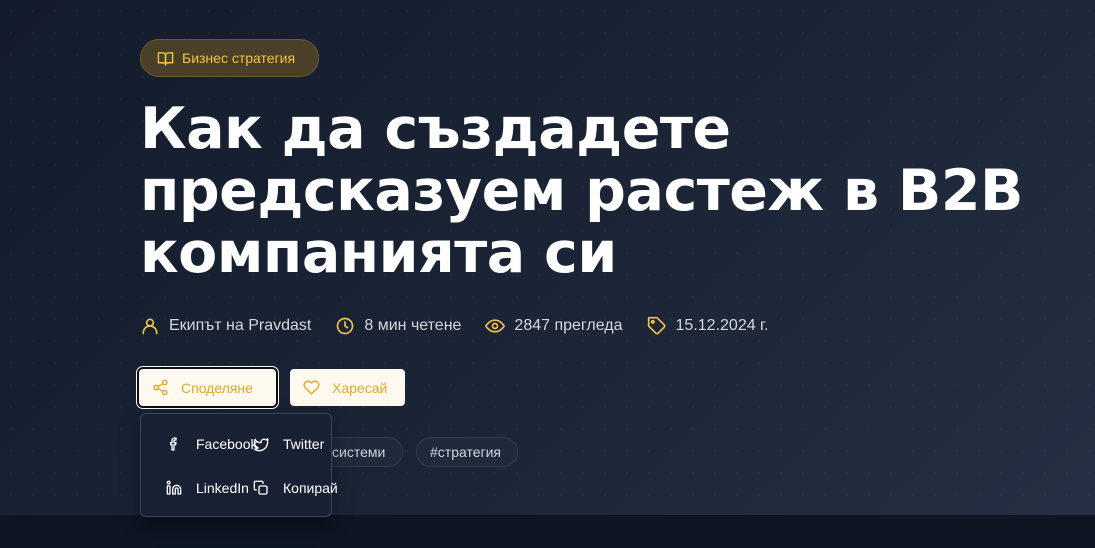 The width and height of the screenshot is (1095, 548). I want to click on share-button: Споделяне, so click(207, 387).